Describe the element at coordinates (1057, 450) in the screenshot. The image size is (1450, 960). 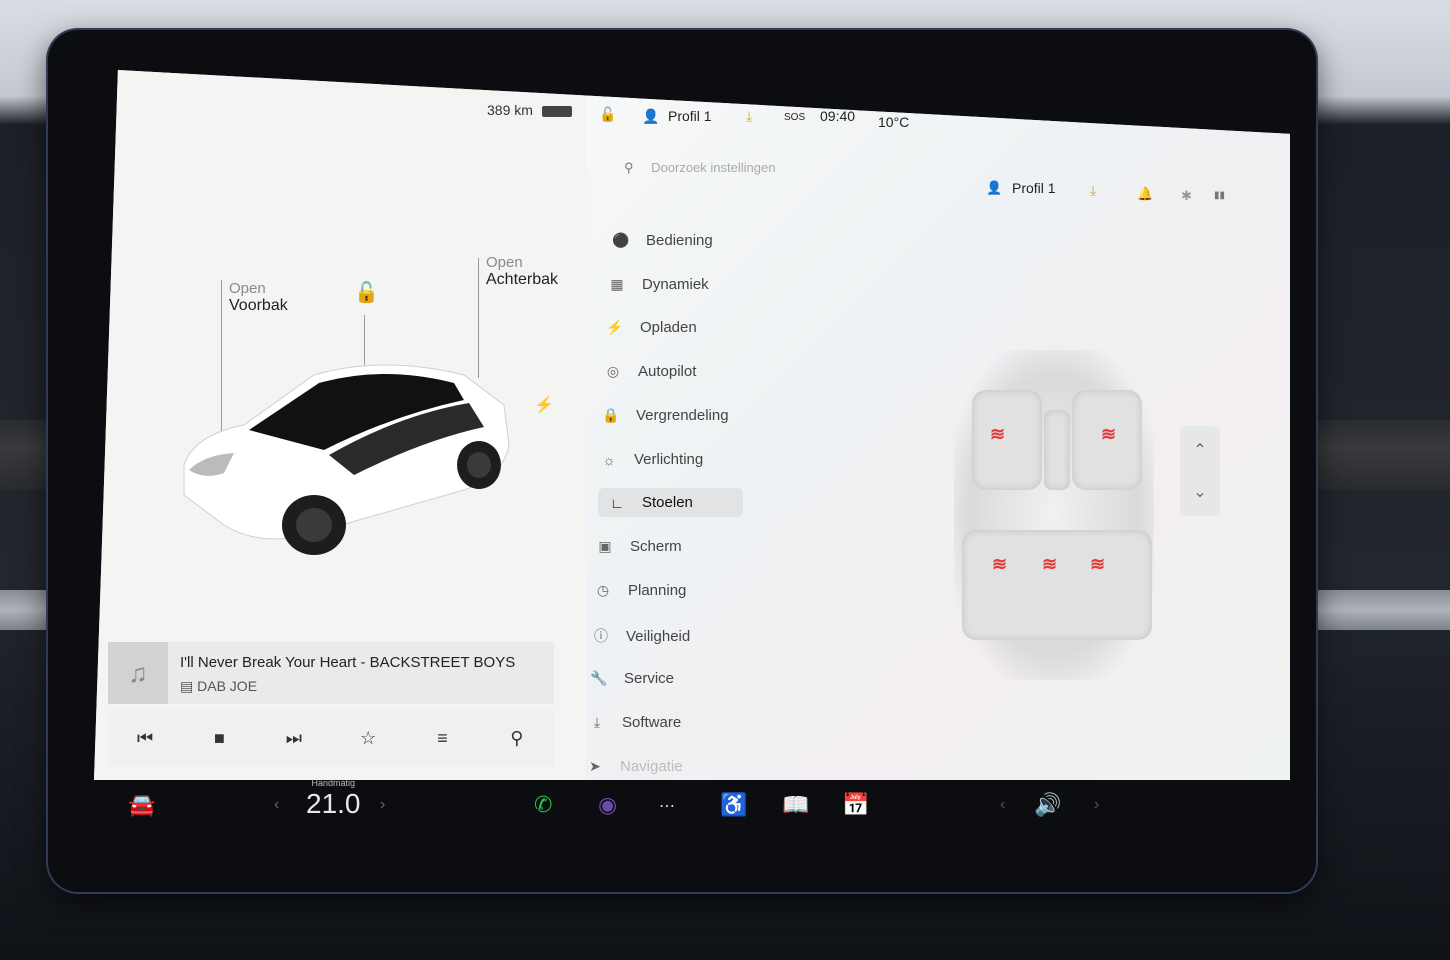
I see `center-console` at that location.